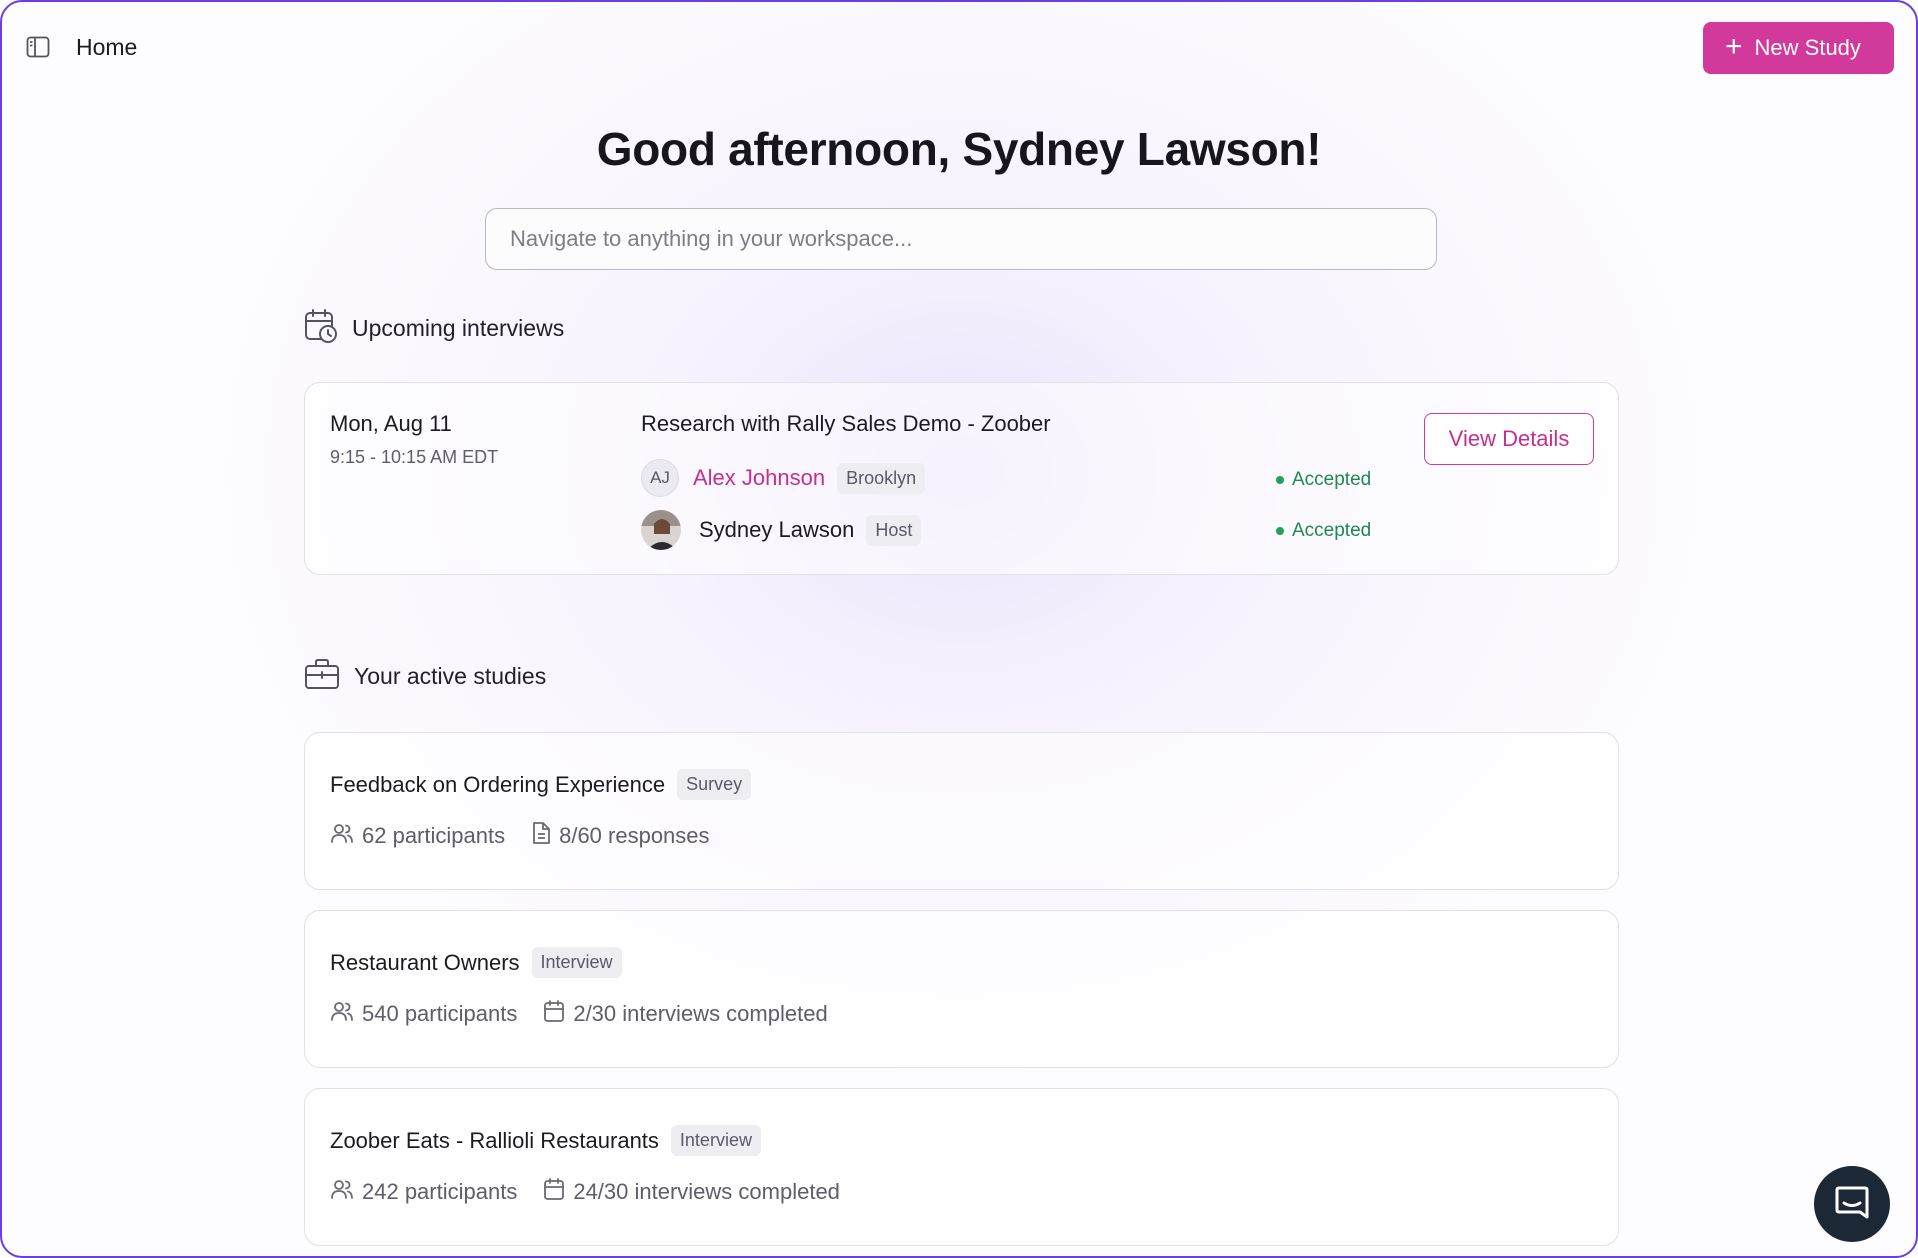 This screenshot has width=1918, height=1258. What do you see at coordinates (38, 47) in the screenshot?
I see `sidebar-toggle-icon` at bounding box center [38, 47].